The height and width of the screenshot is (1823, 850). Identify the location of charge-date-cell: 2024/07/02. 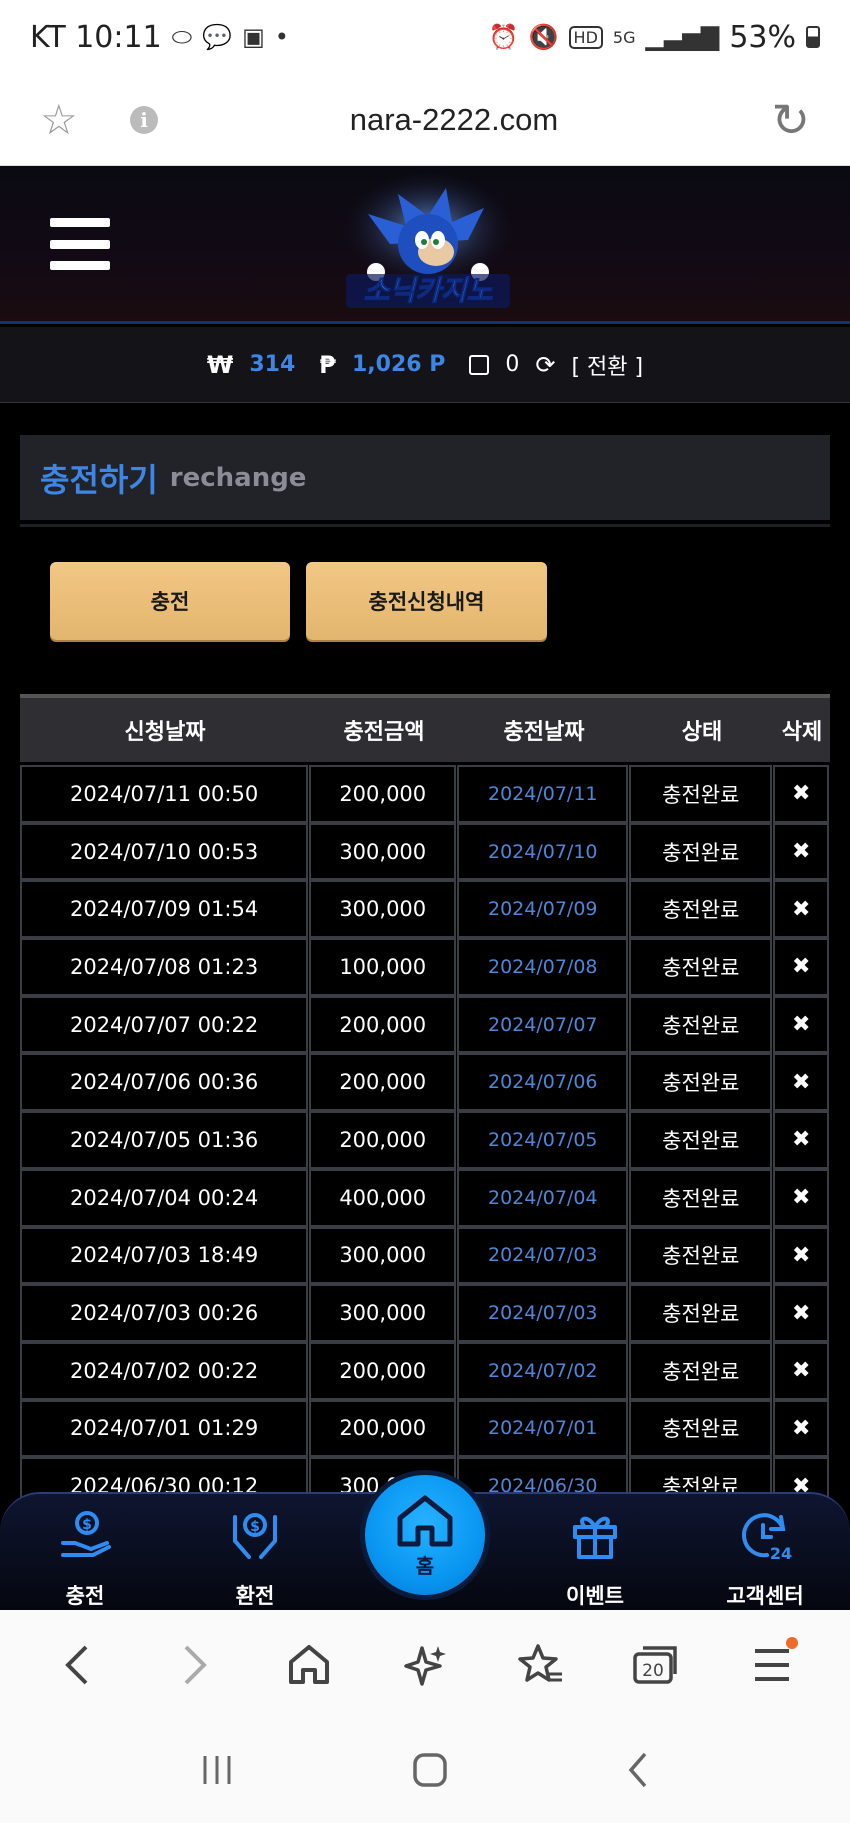
(543, 1370).